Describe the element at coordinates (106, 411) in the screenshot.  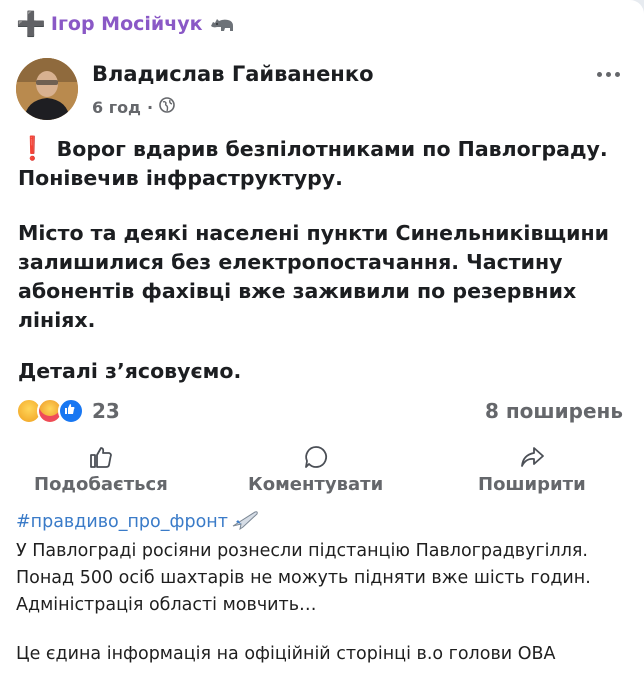
I see `reaction-count: 23` at that location.